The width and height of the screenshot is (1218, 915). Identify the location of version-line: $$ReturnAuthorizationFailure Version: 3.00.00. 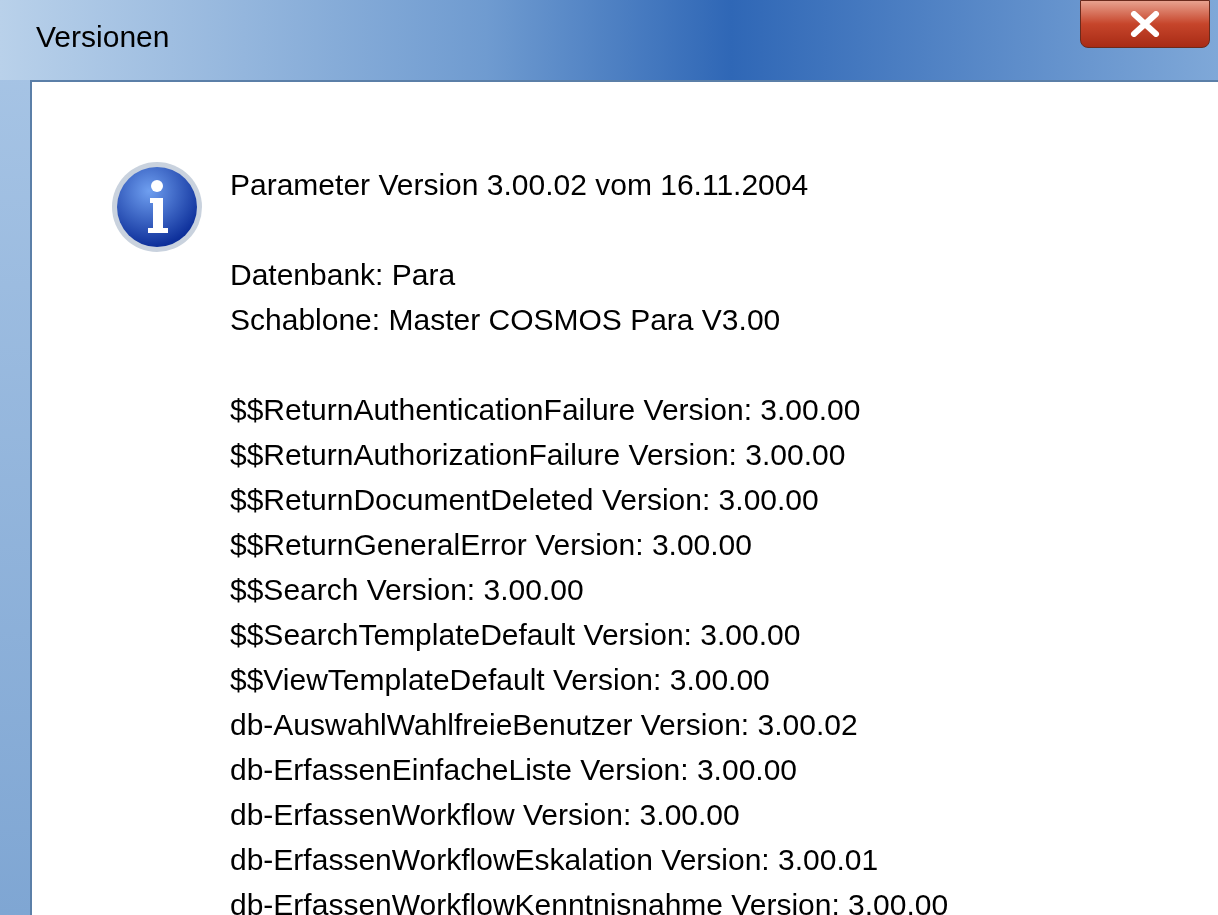
(538, 455).